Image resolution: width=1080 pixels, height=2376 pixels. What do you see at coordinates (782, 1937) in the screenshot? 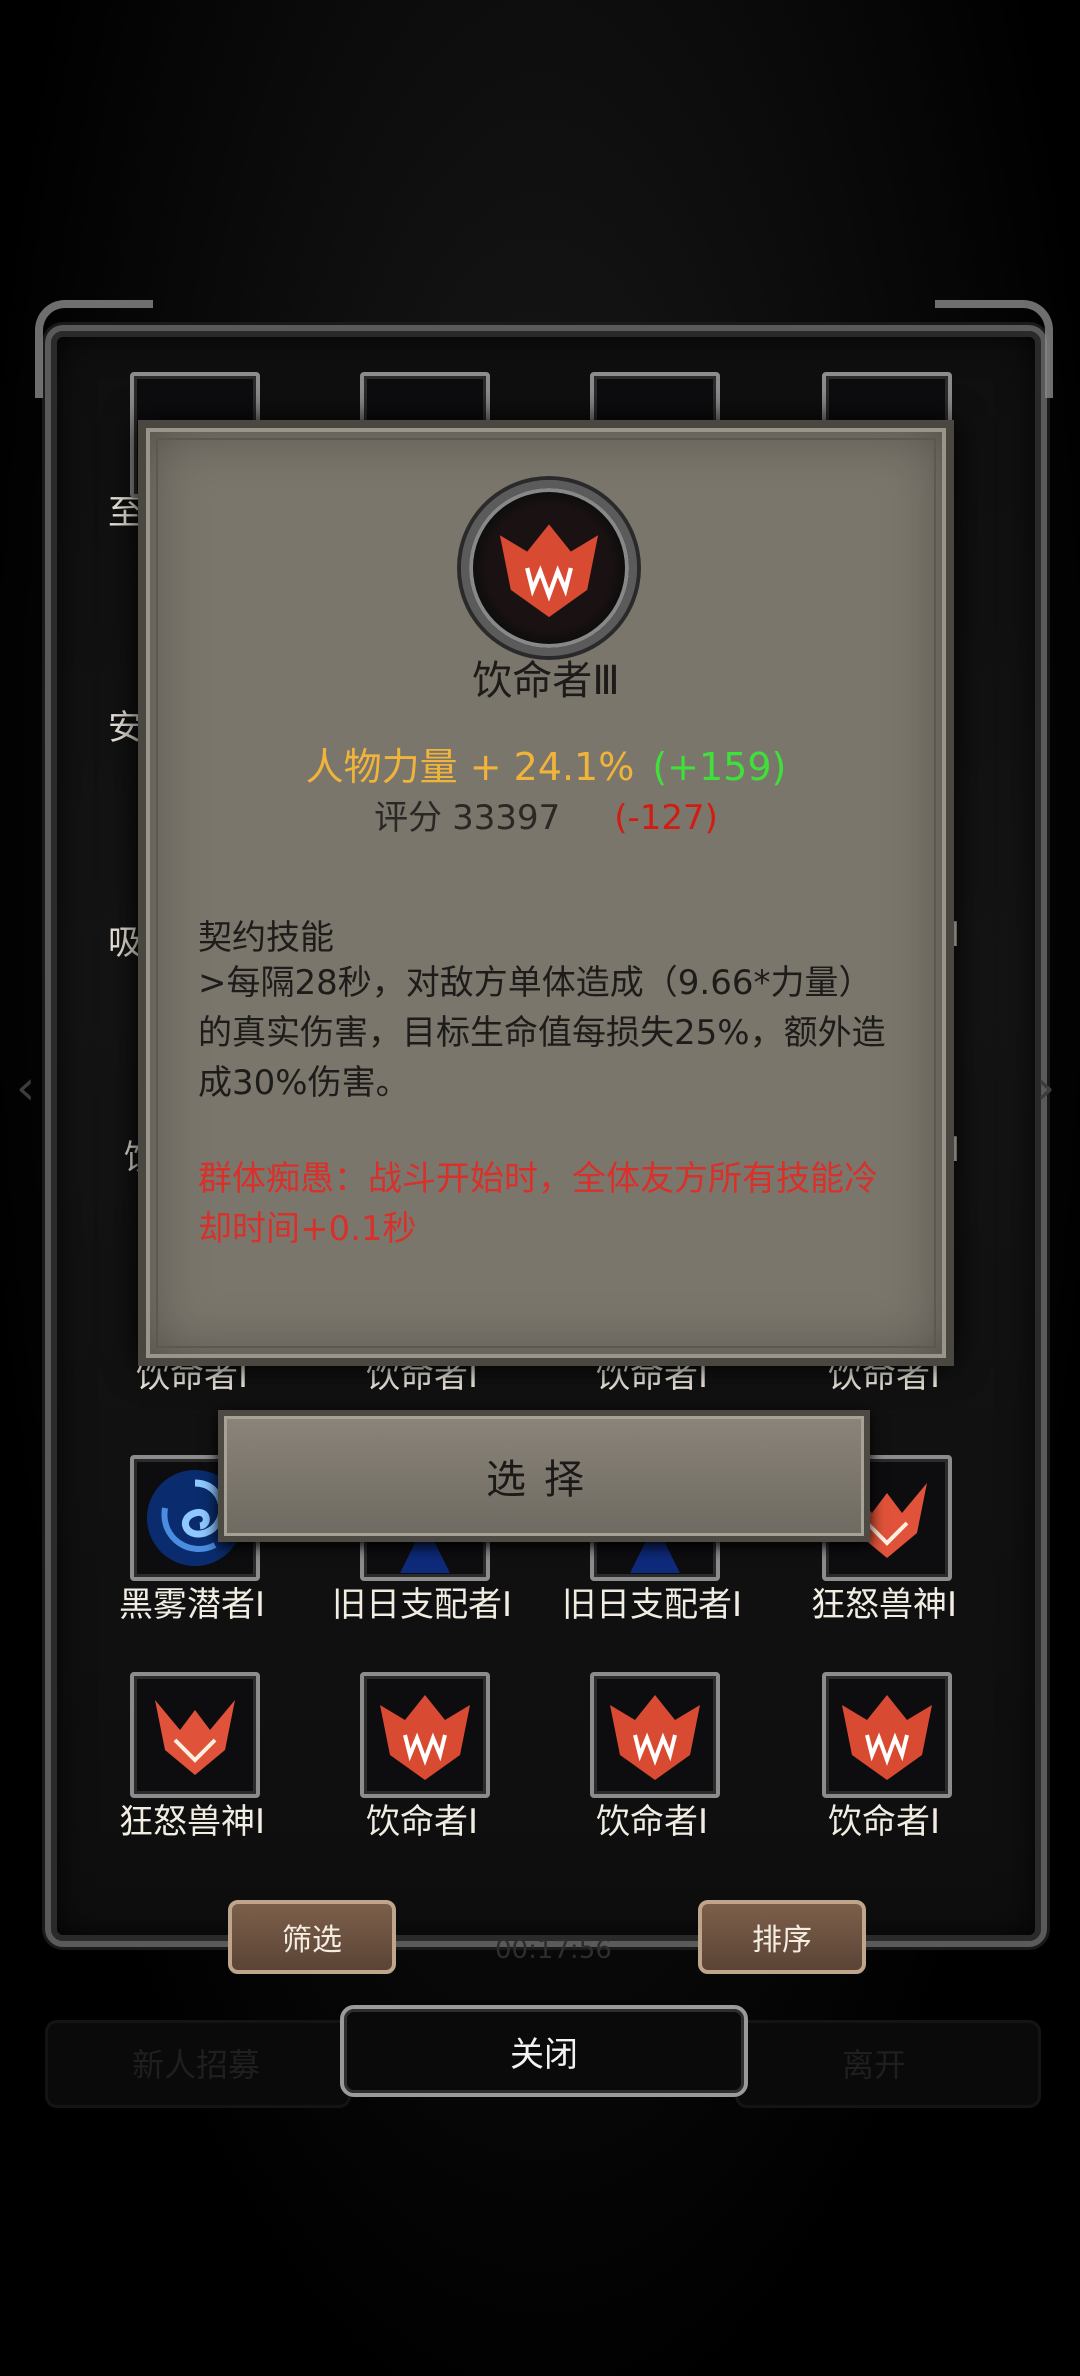
I see `sort-button: 排序` at bounding box center [782, 1937].